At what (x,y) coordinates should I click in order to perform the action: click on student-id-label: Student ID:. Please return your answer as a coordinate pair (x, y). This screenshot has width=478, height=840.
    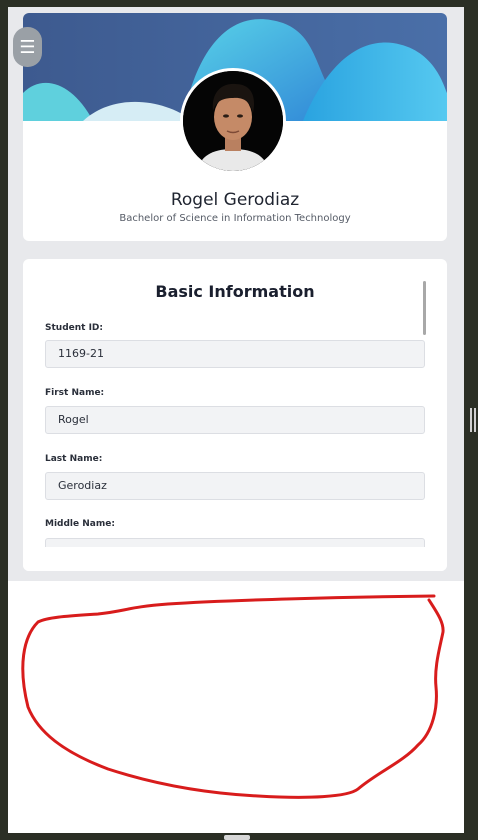
    Looking at the image, I should click on (74, 328).